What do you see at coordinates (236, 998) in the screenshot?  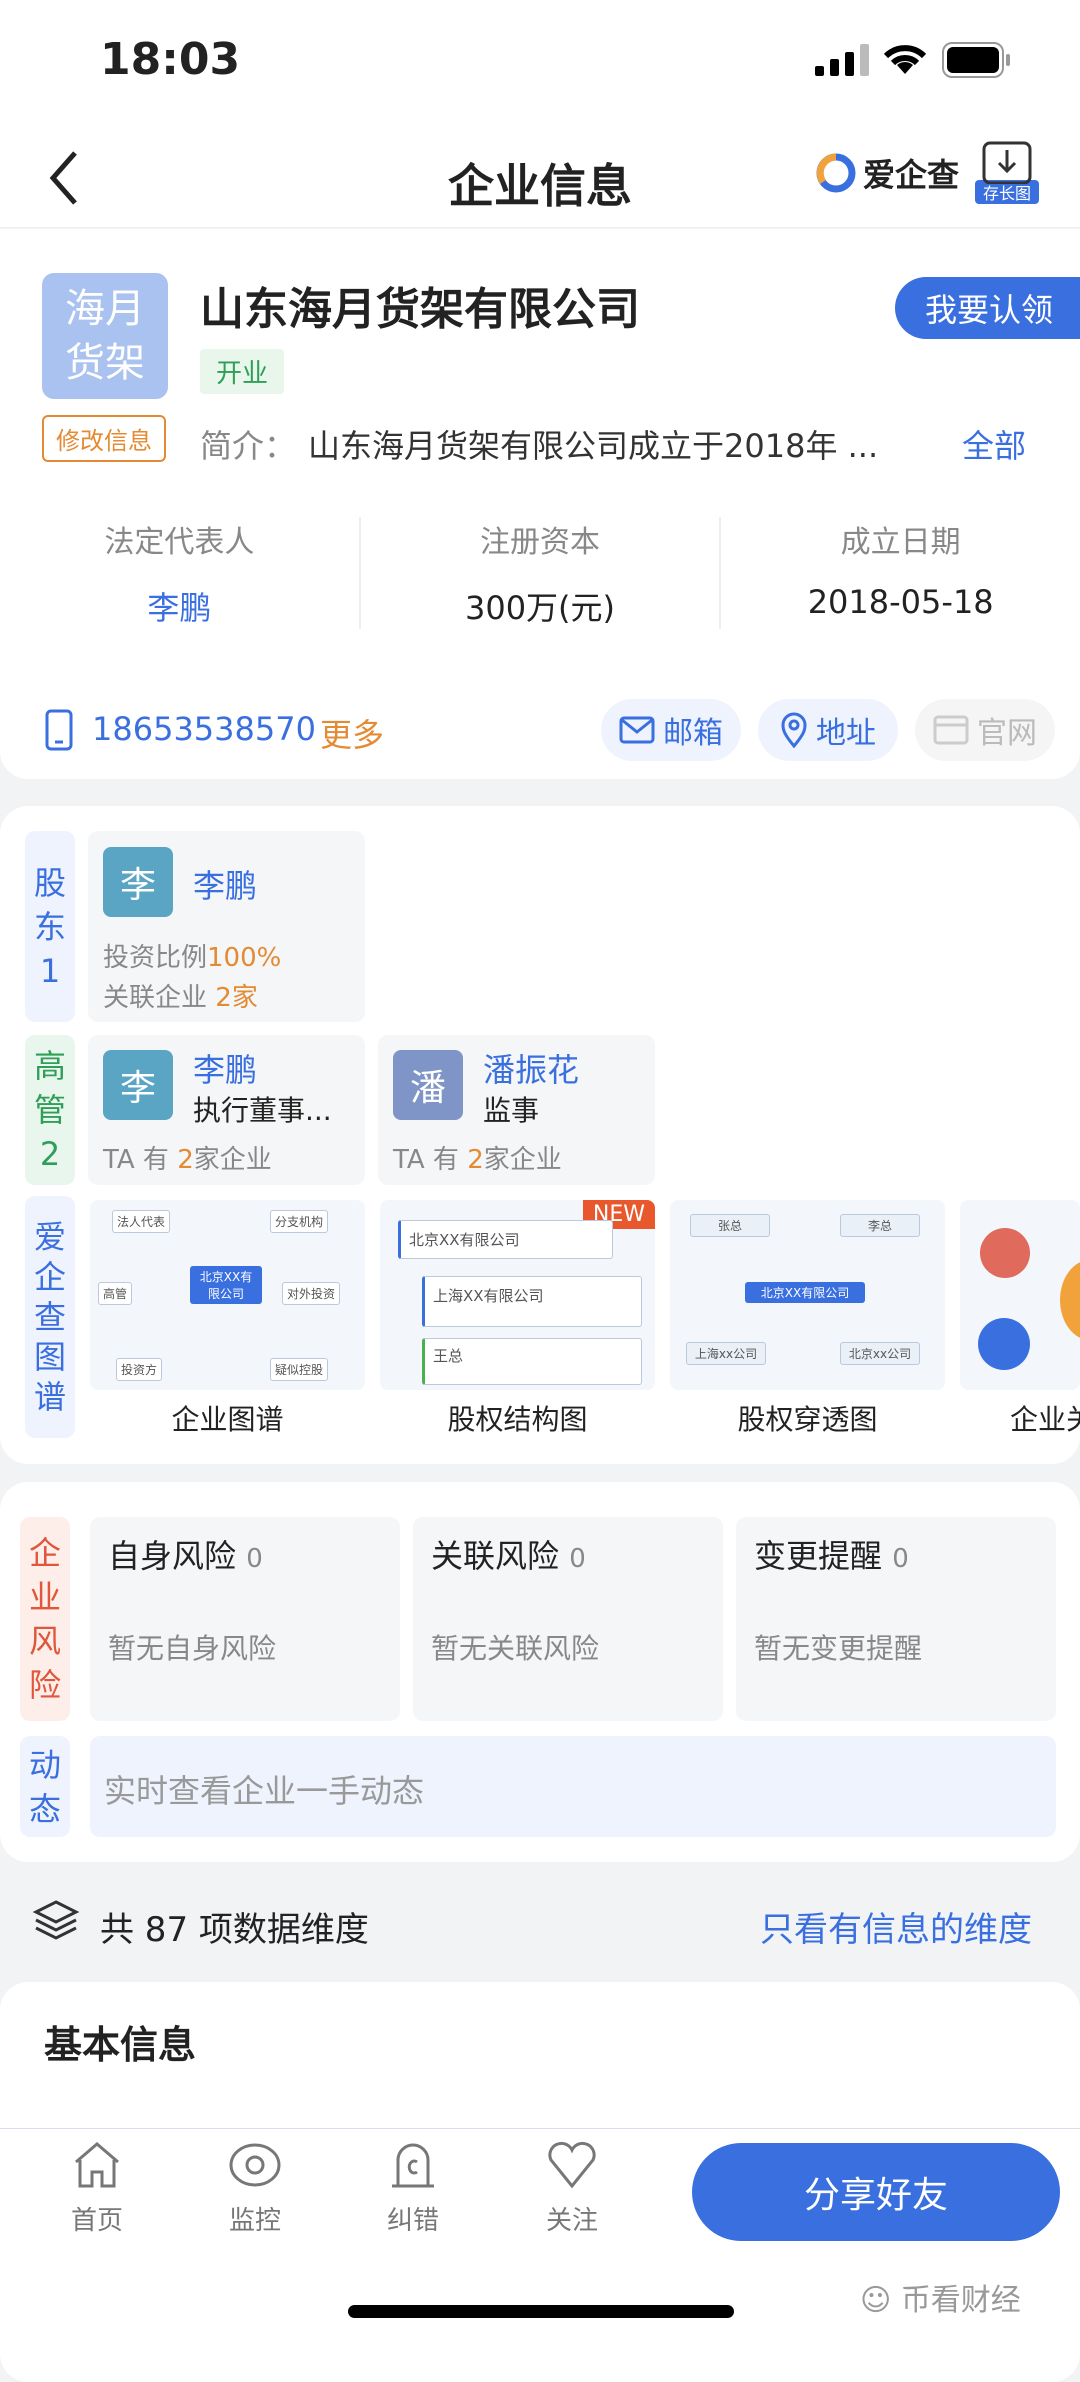 I see `related-value: 2家` at bounding box center [236, 998].